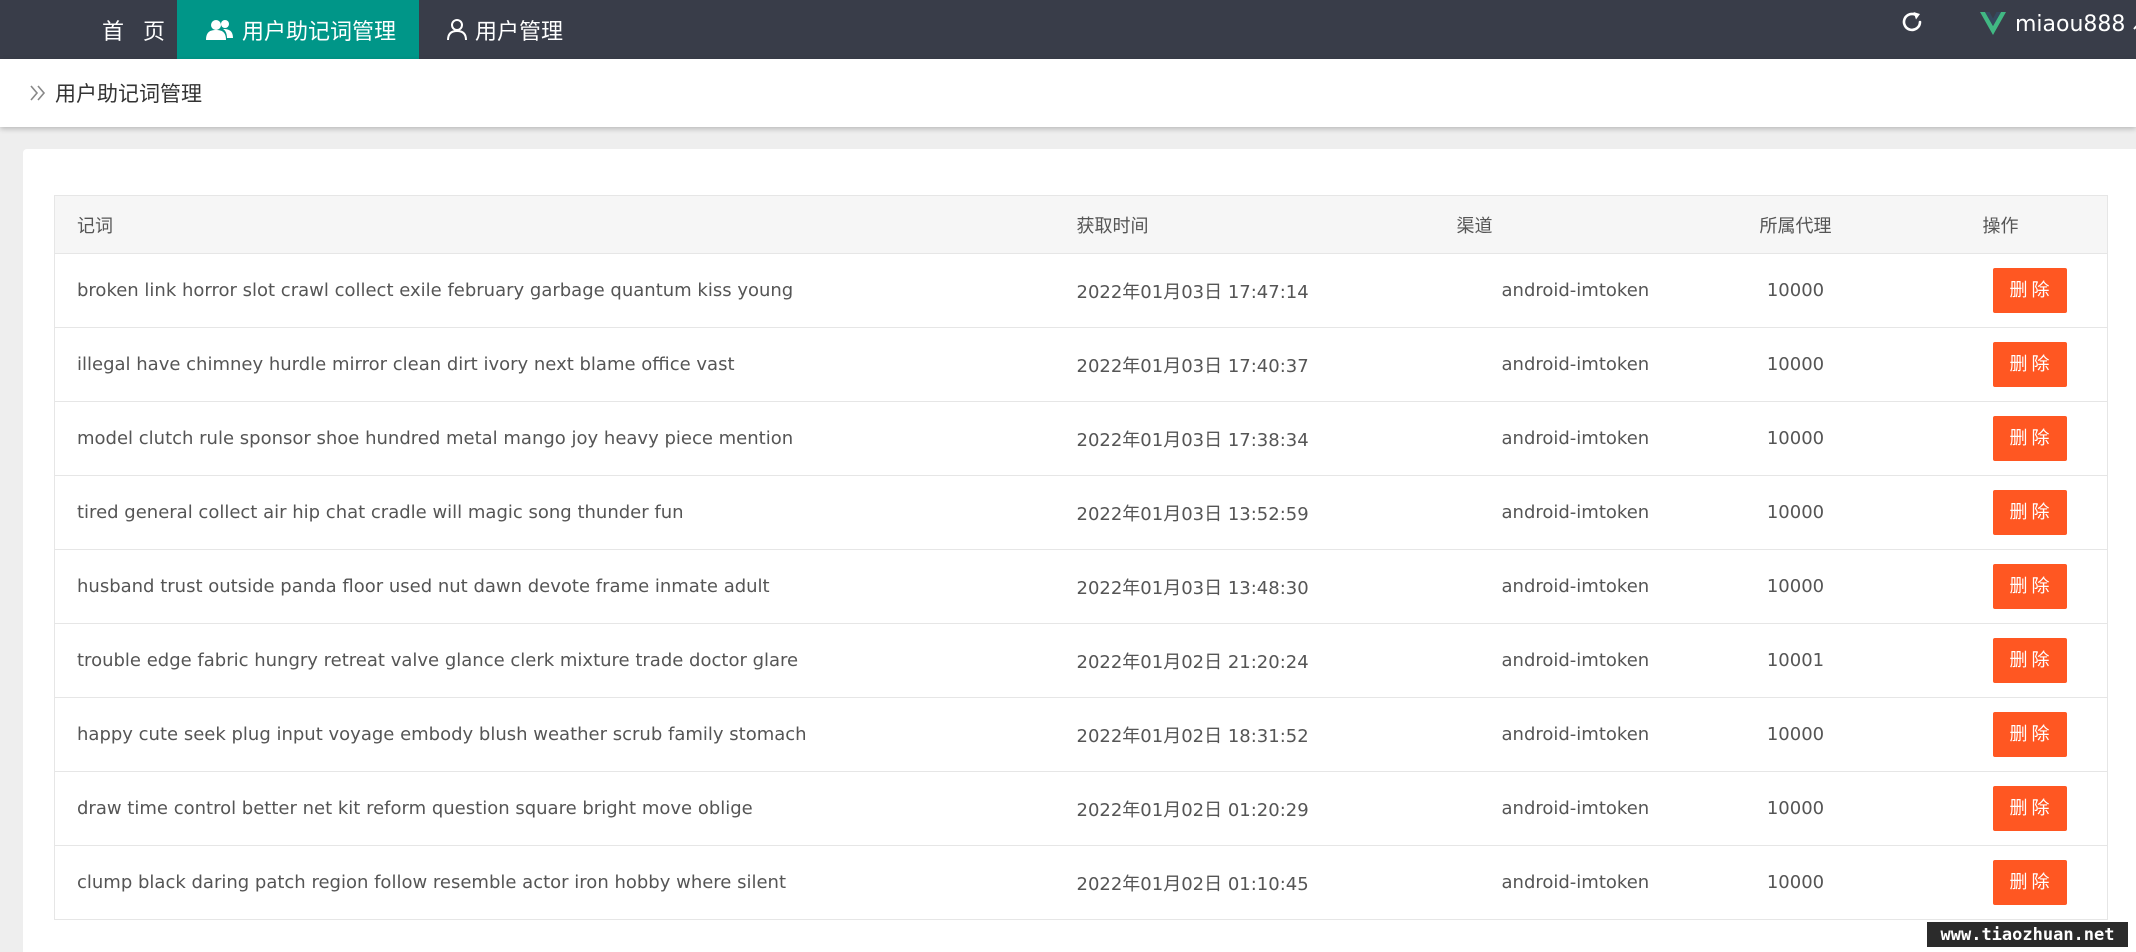  What do you see at coordinates (1795, 660) in the screenshot?
I see `cell-agent: 10001` at bounding box center [1795, 660].